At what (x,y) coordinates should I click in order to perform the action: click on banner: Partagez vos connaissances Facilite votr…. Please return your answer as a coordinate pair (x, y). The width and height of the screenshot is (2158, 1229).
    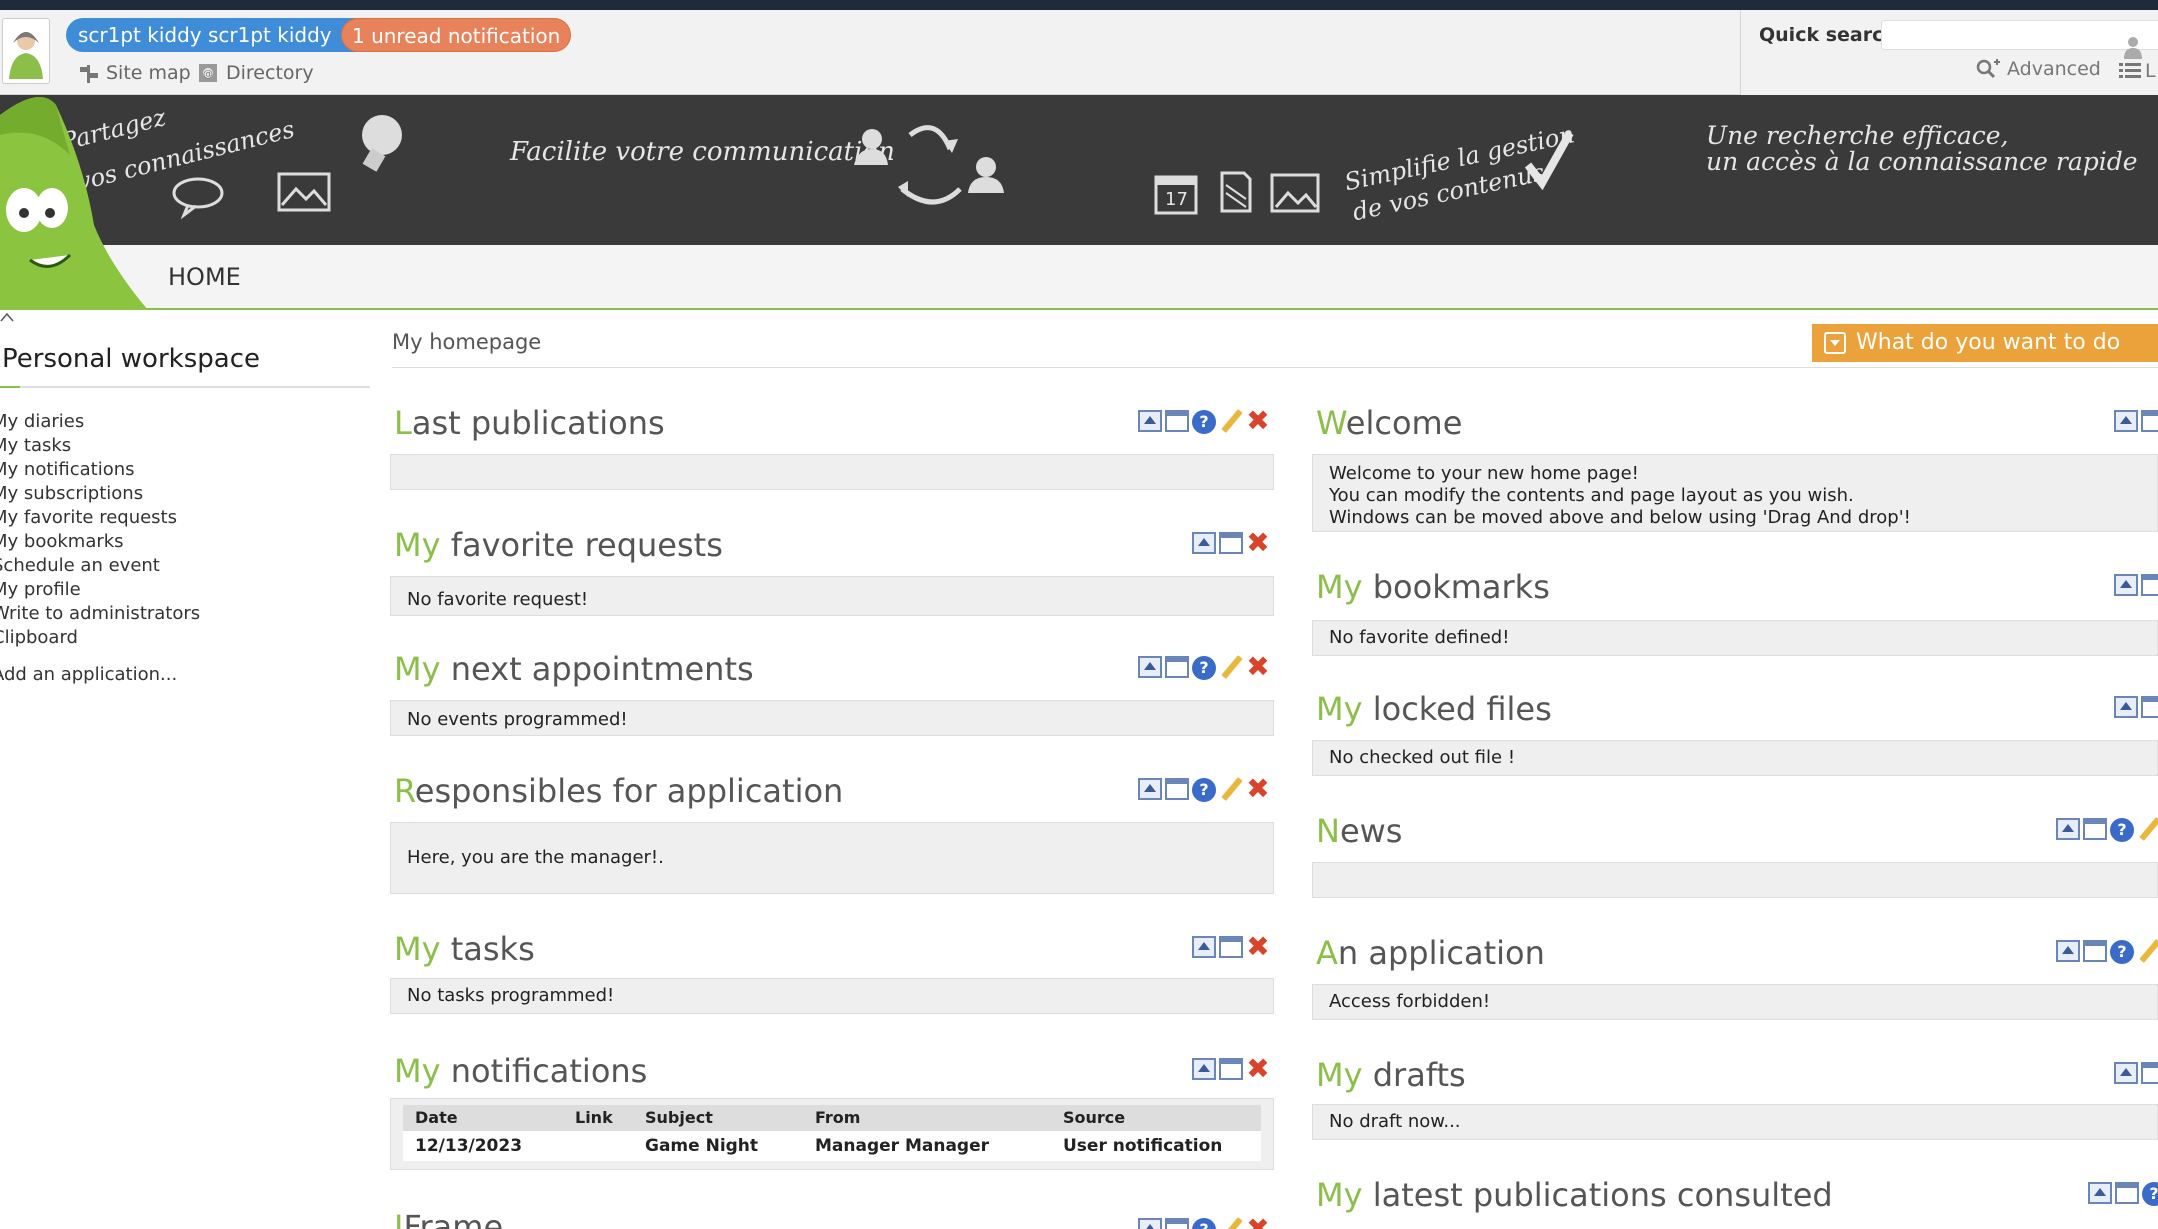
    Looking at the image, I should click on (1079, 170).